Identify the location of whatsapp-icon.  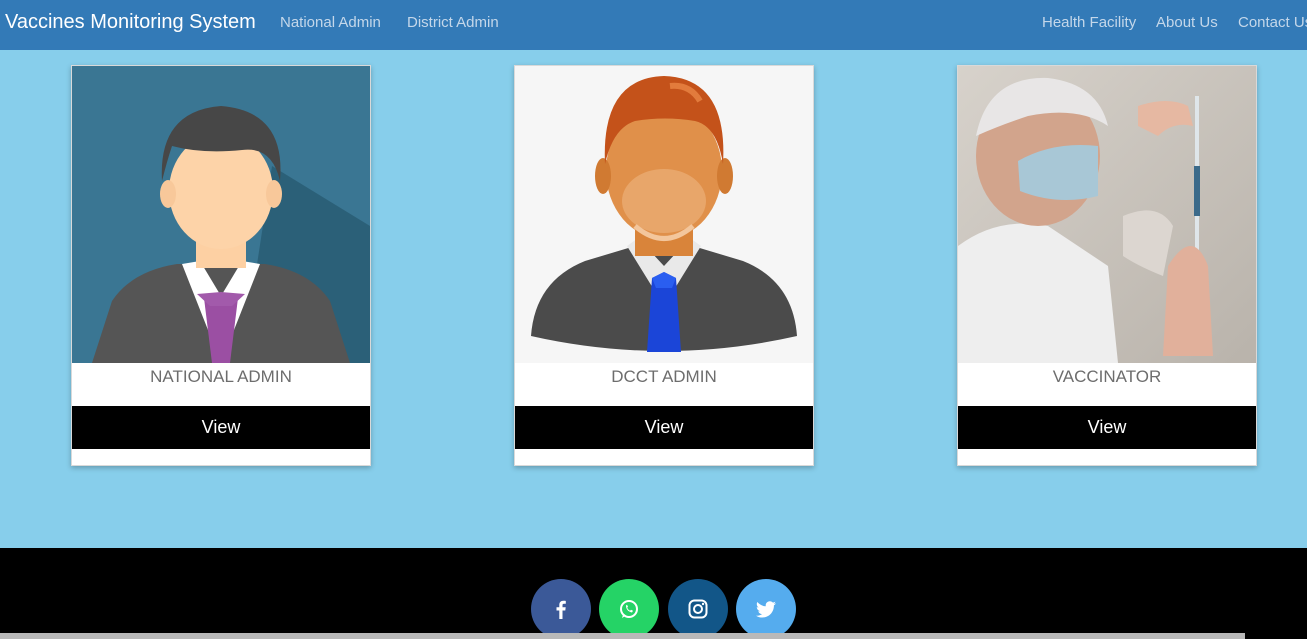
(629, 609).